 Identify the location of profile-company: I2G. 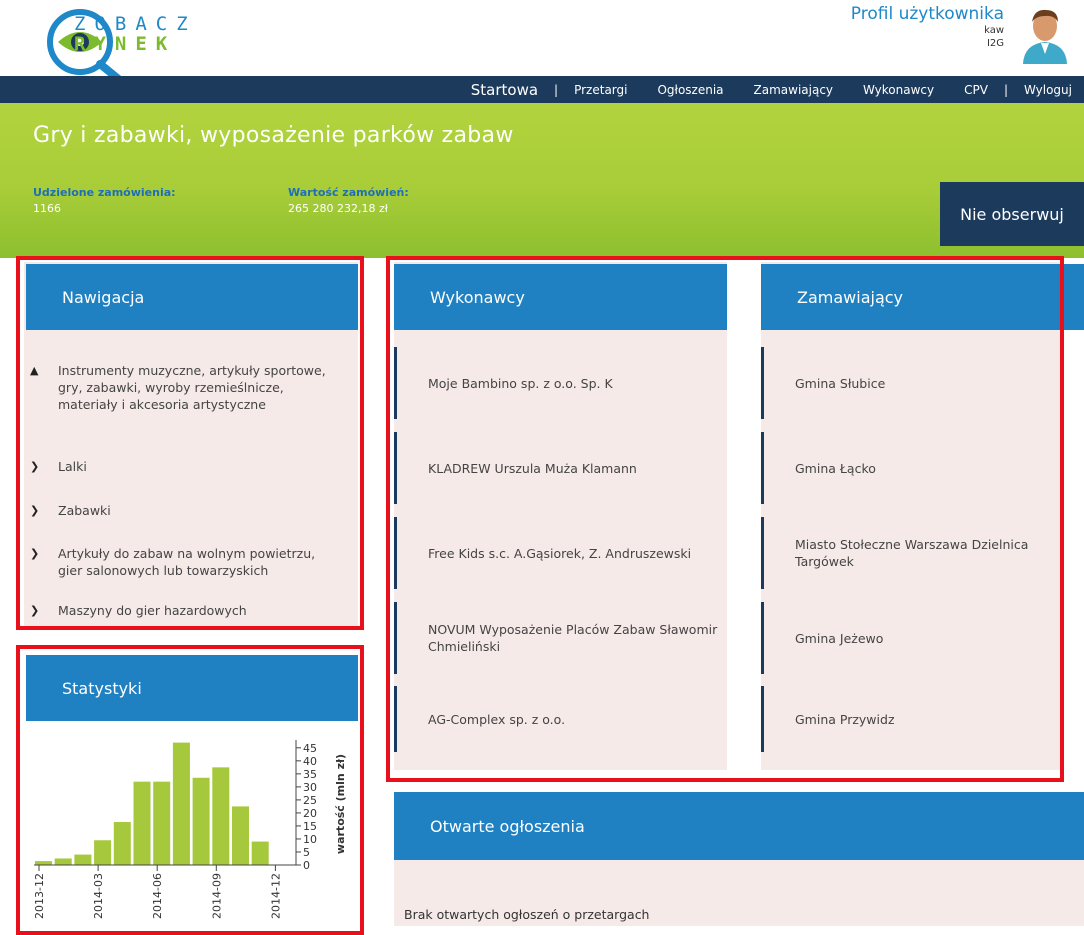
(995, 43).